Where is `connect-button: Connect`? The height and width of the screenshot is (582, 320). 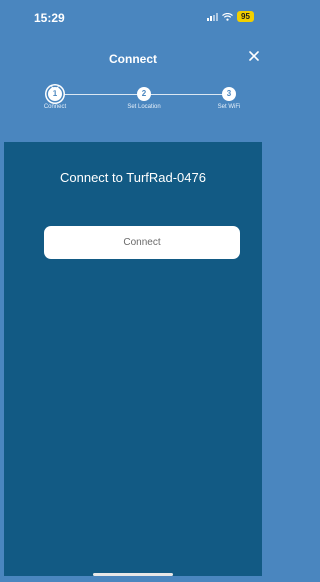 connect-button: Connect is located at coordinates (142, 242).